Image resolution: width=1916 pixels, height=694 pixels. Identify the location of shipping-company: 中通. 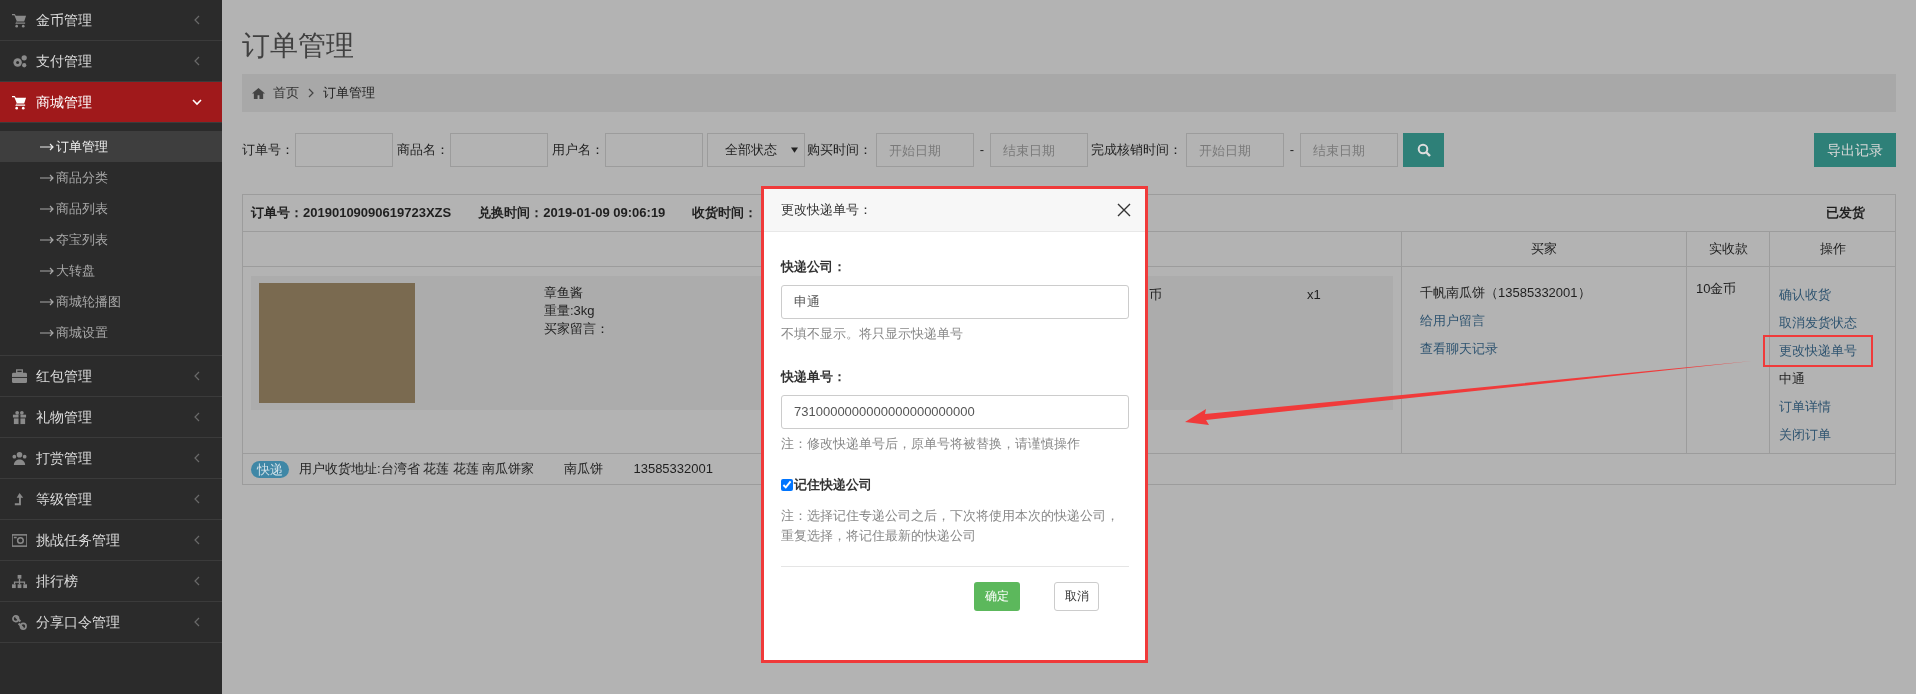
(1792, 379).